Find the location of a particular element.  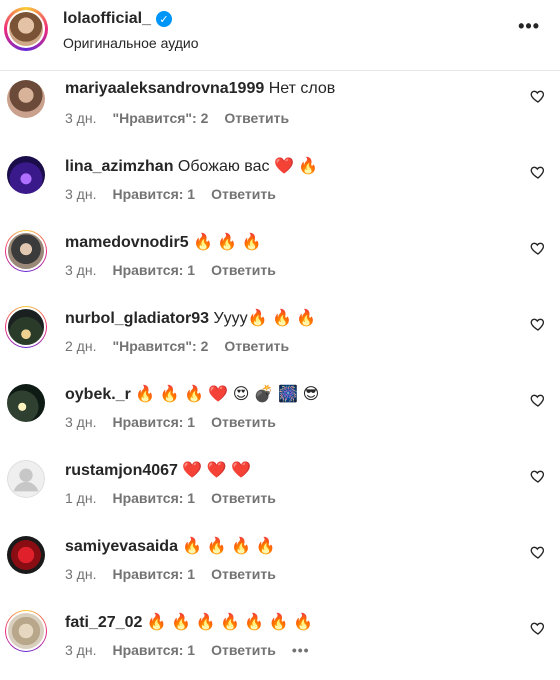

comment-text: fati_27_02 🔥 🔥 🔥 🔥 🔥 🔥 🔥 is located at coordinates (189, 622).